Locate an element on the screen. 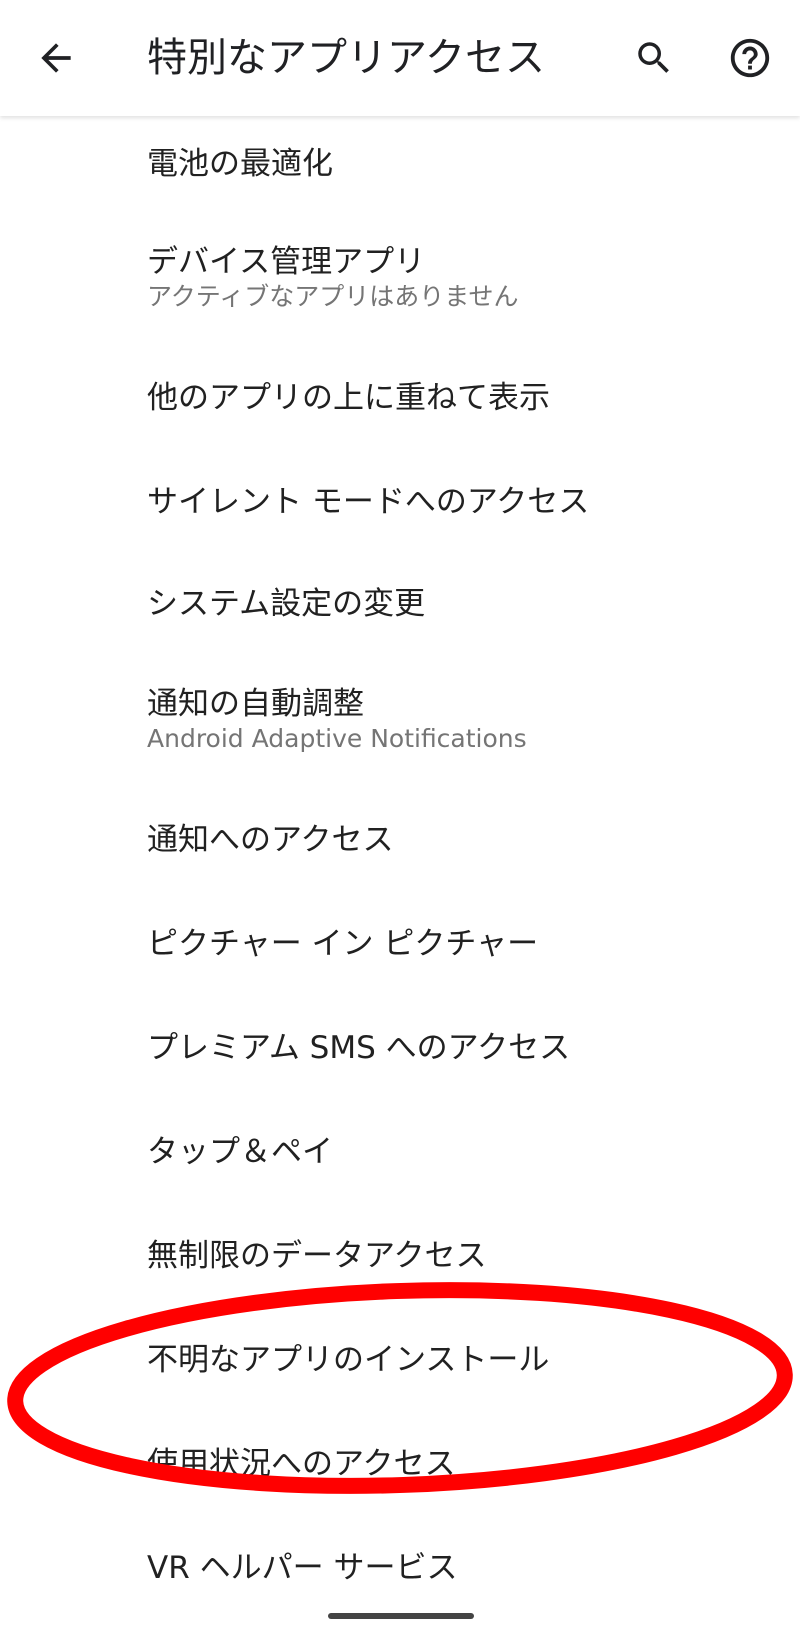 The width and height of the screenshot is (800, 1630). list-item-title: 通知へのアクセス is located at coordinates (270, 840).